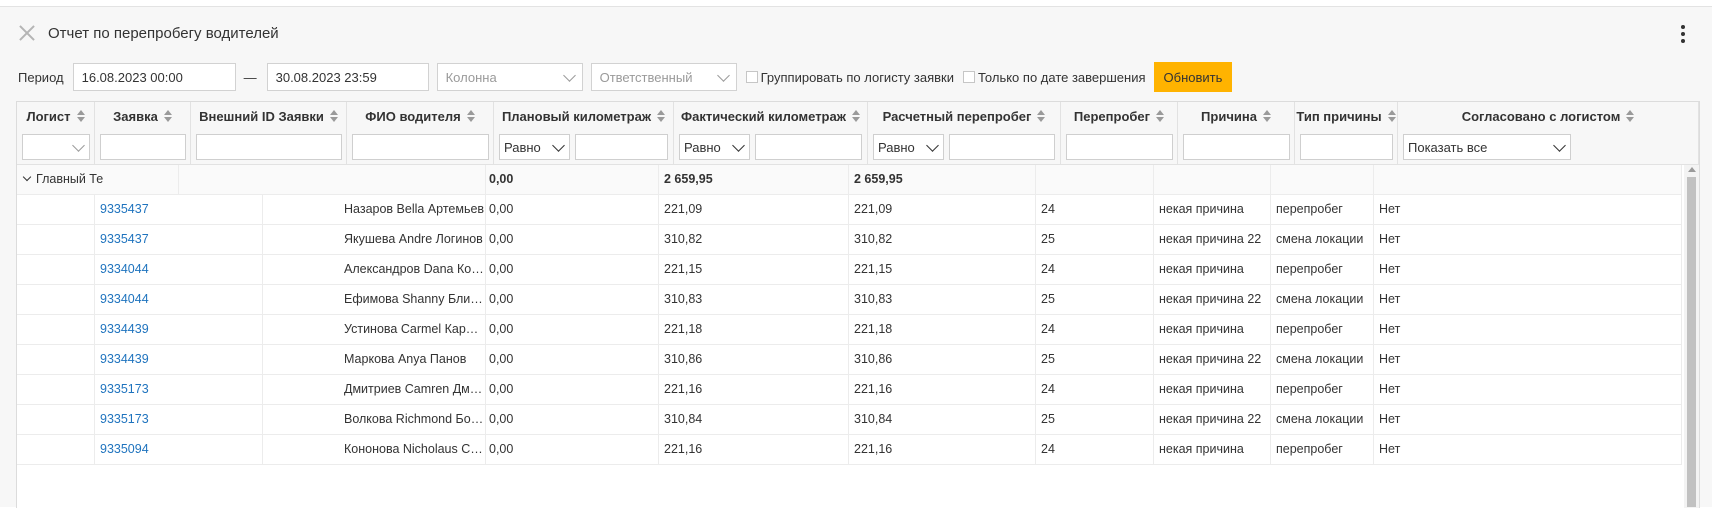 This screenshot has height=508, width=1712. I want to click on filter-cell-logist, so click(56, 147).